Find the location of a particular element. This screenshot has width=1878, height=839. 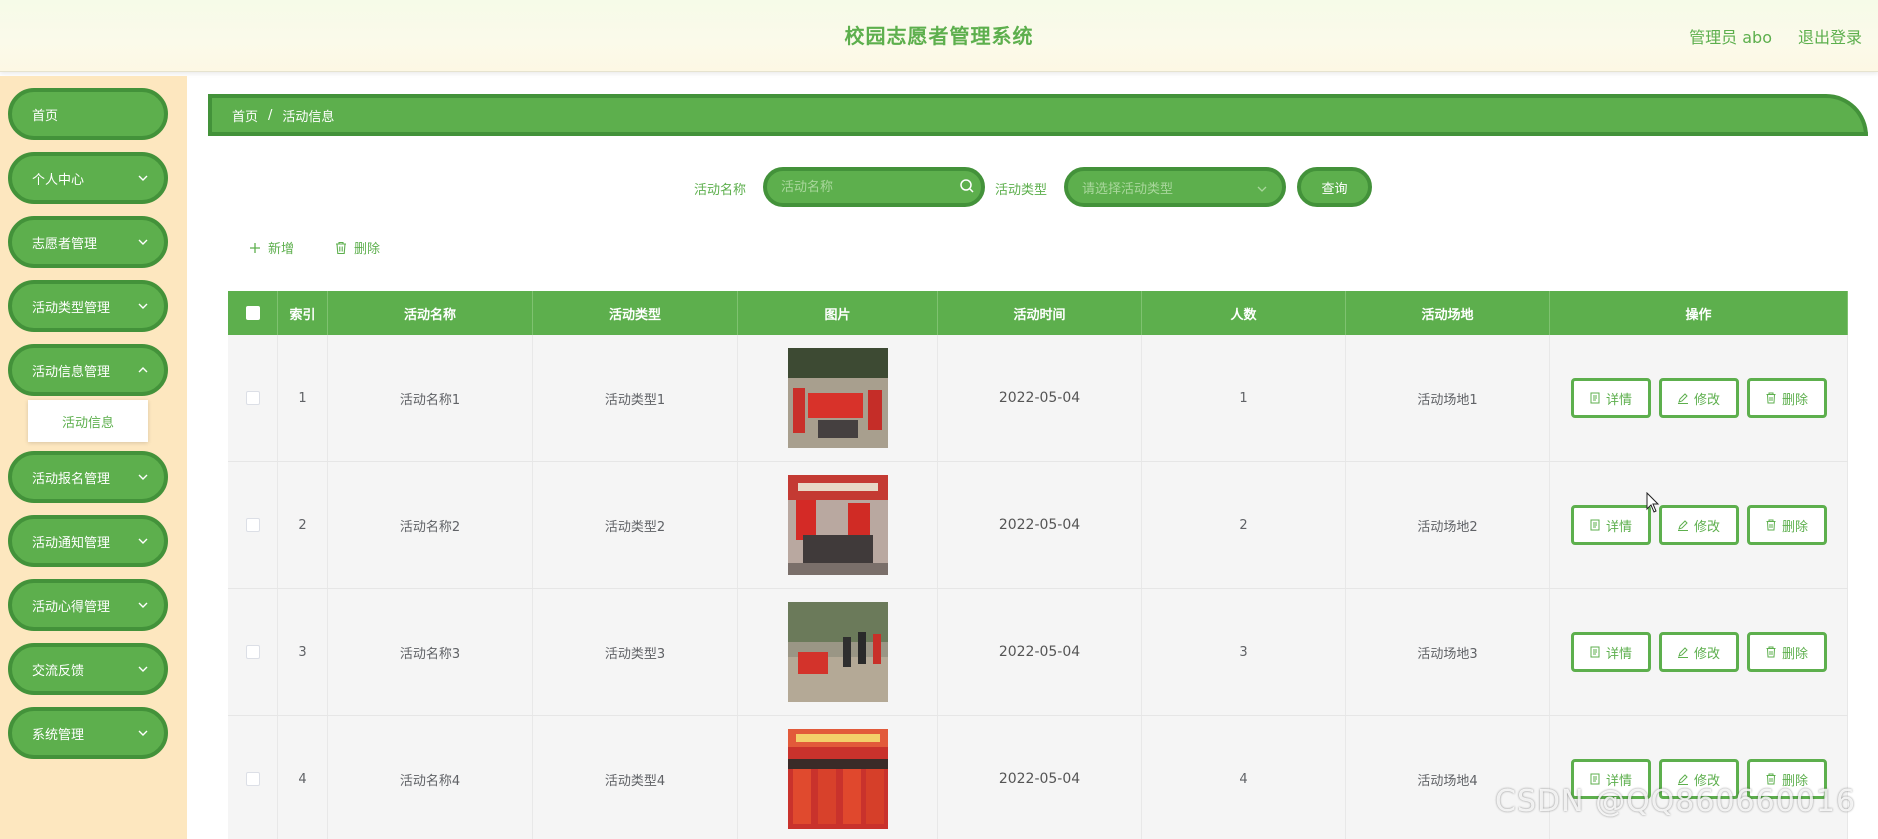

sidebar-item-home: 首页 is located at coordinates (88, 114).